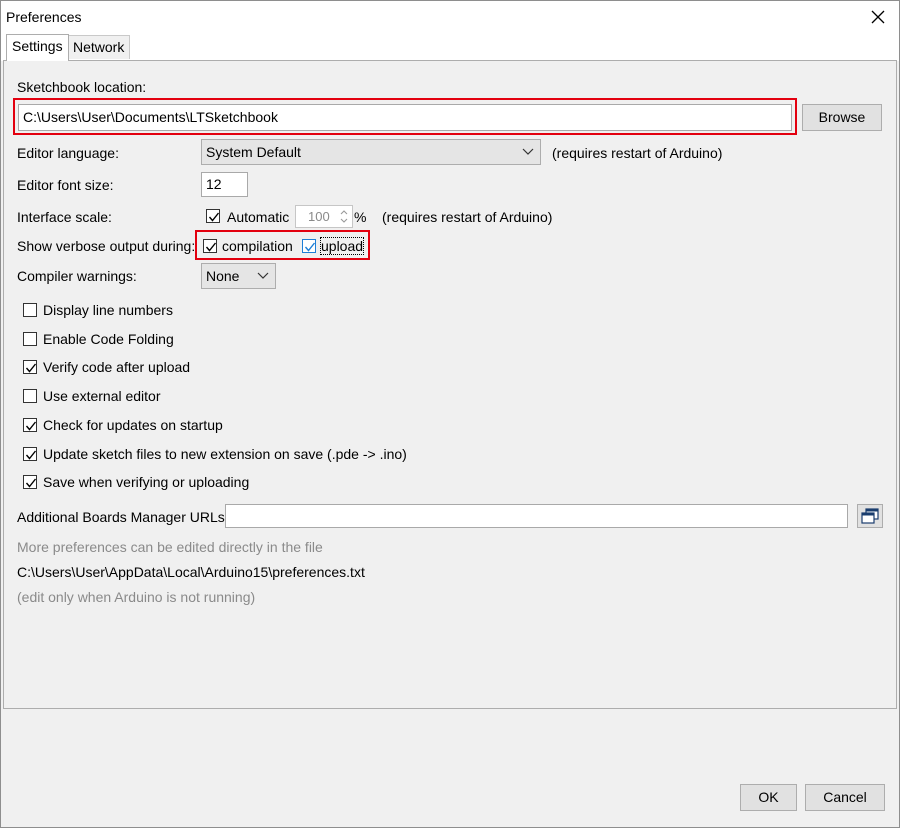 Image resolution: width=900 pixels, height=828 pixels. I want to click on boards-manager-edit-button, so click(870, 516).